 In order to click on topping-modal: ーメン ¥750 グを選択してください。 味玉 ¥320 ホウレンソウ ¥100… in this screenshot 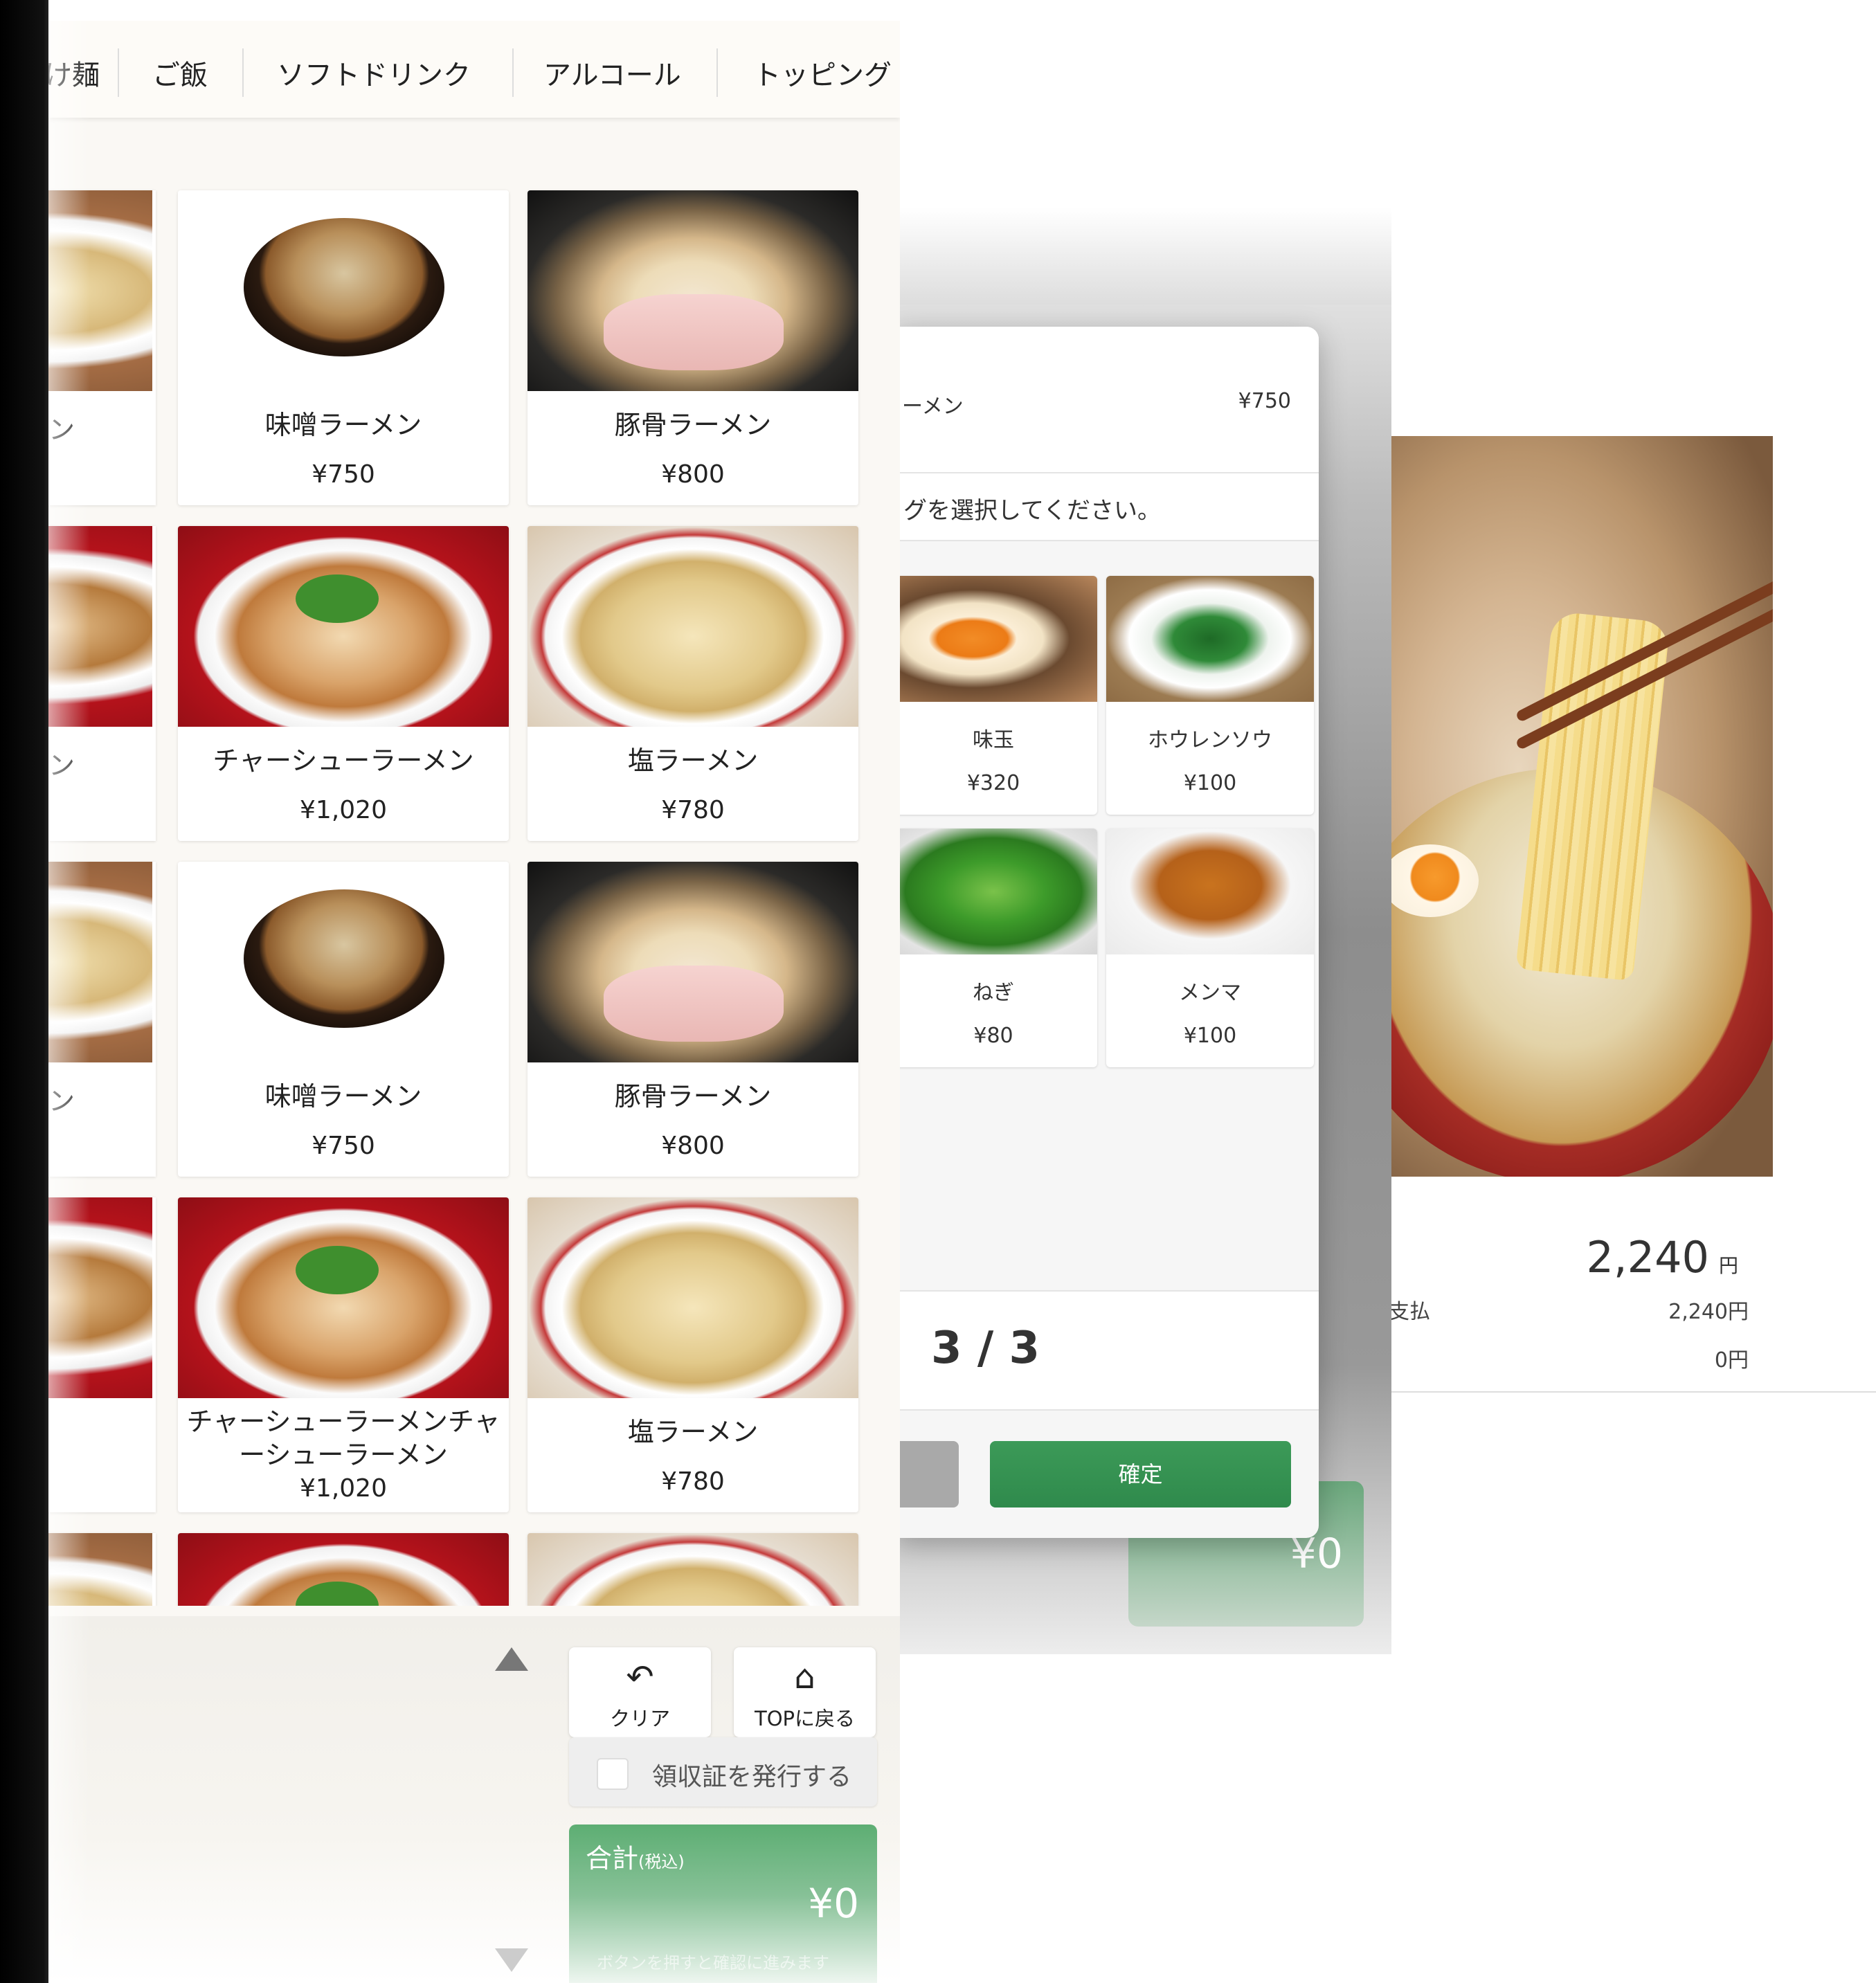, I will do `click(1107, 932)`.